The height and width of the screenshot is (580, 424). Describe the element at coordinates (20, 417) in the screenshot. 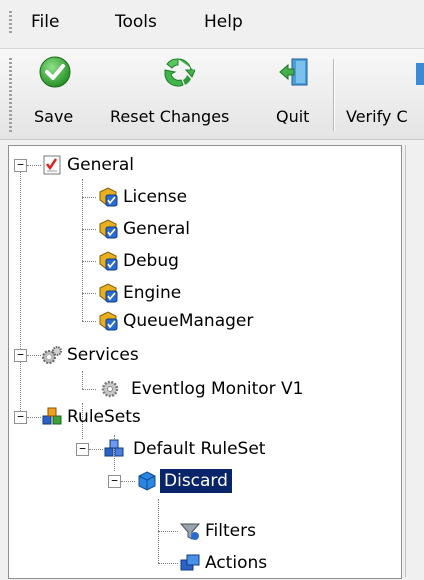

I see `collapse-rulesets-toggle: −` at that location.